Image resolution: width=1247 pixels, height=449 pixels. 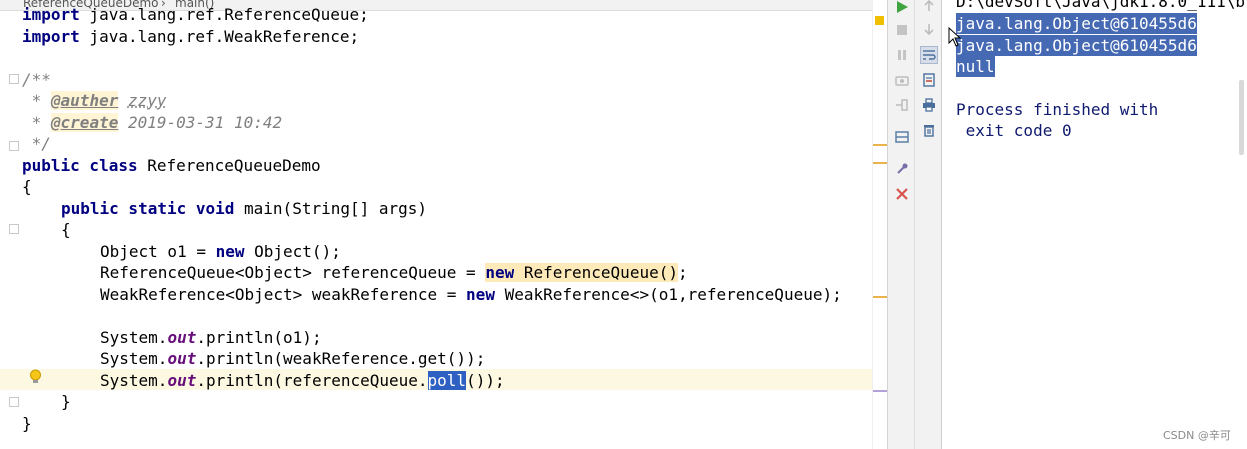 What do you see at coordinates (902, 30) in the screenshot?
I see `stop-icon` at bounding box center [902, 30].